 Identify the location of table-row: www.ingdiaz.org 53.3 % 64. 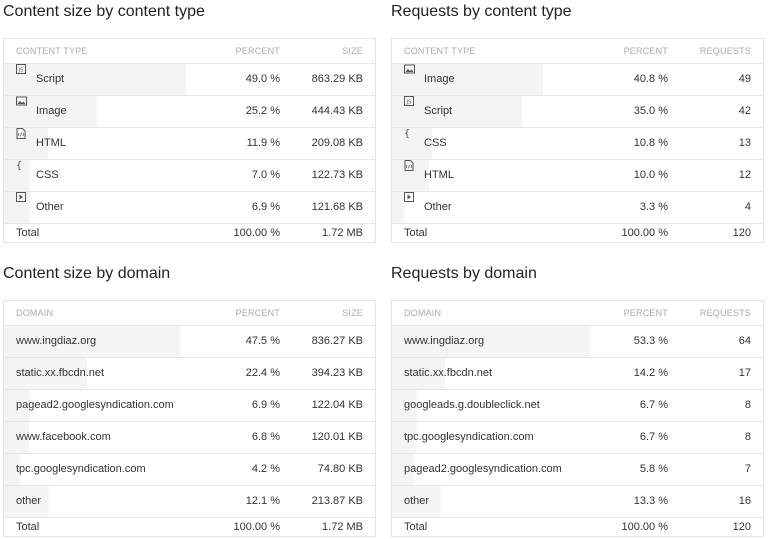
(577, 342).